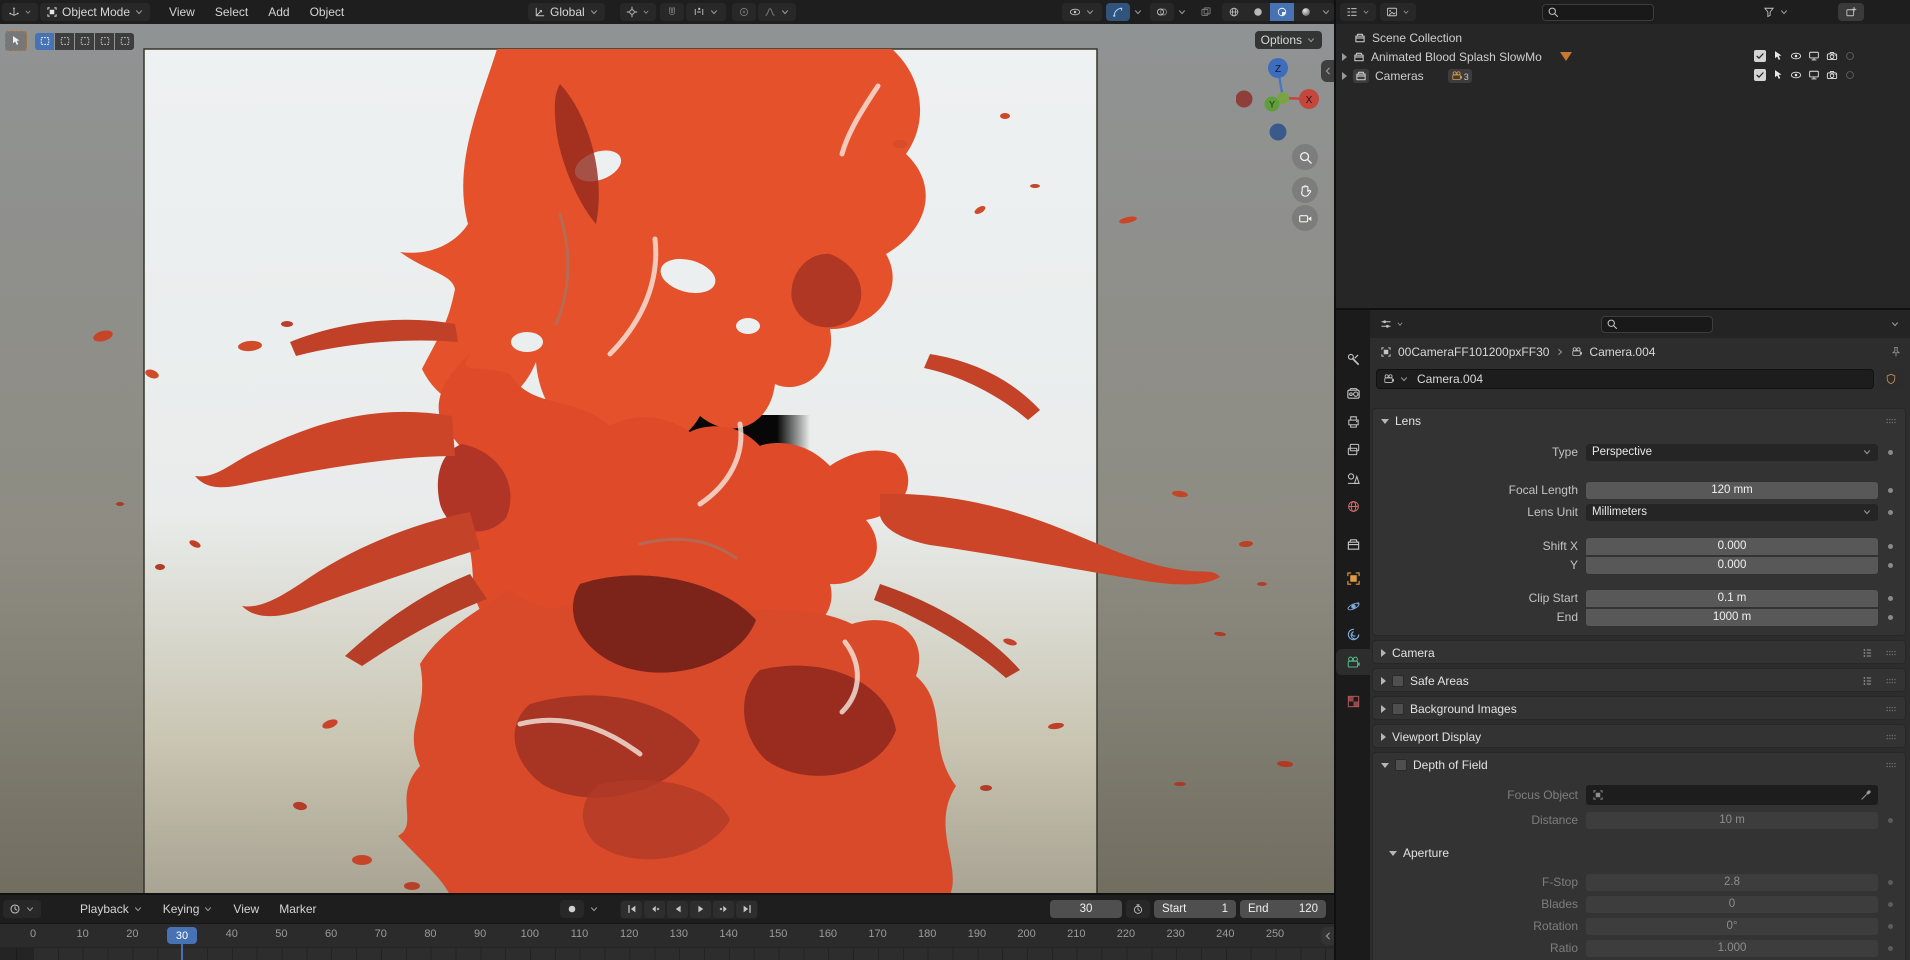 The image size is (1910, 960). I want to click on camera-view-button, so click(1305, 218).